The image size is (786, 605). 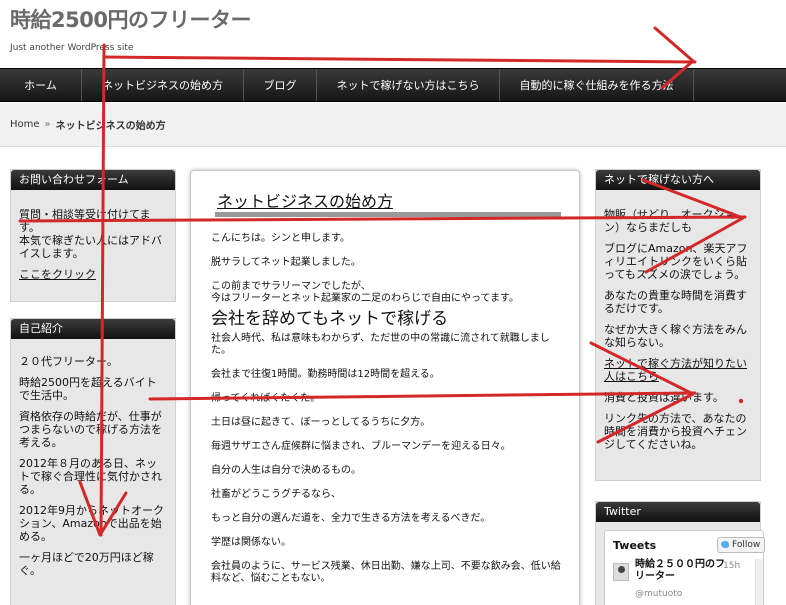 What do you see at coordinates (266, 398) in the screenshot?
I see `article-paragraph: 帰ってくればくたくた。` at bounding box center [266, 398].